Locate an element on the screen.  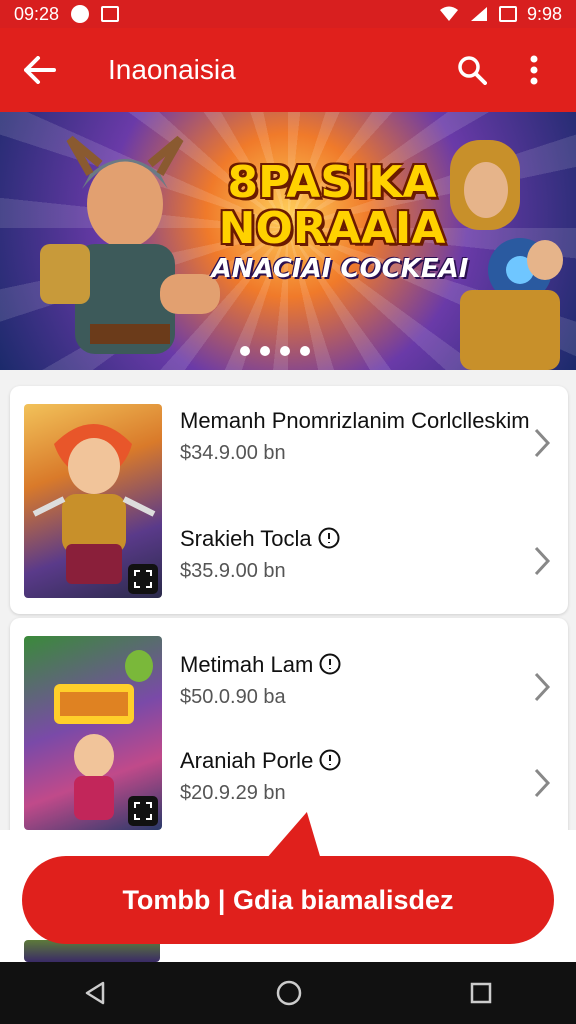
more-vert-icon is located at coordinates (534, 70).